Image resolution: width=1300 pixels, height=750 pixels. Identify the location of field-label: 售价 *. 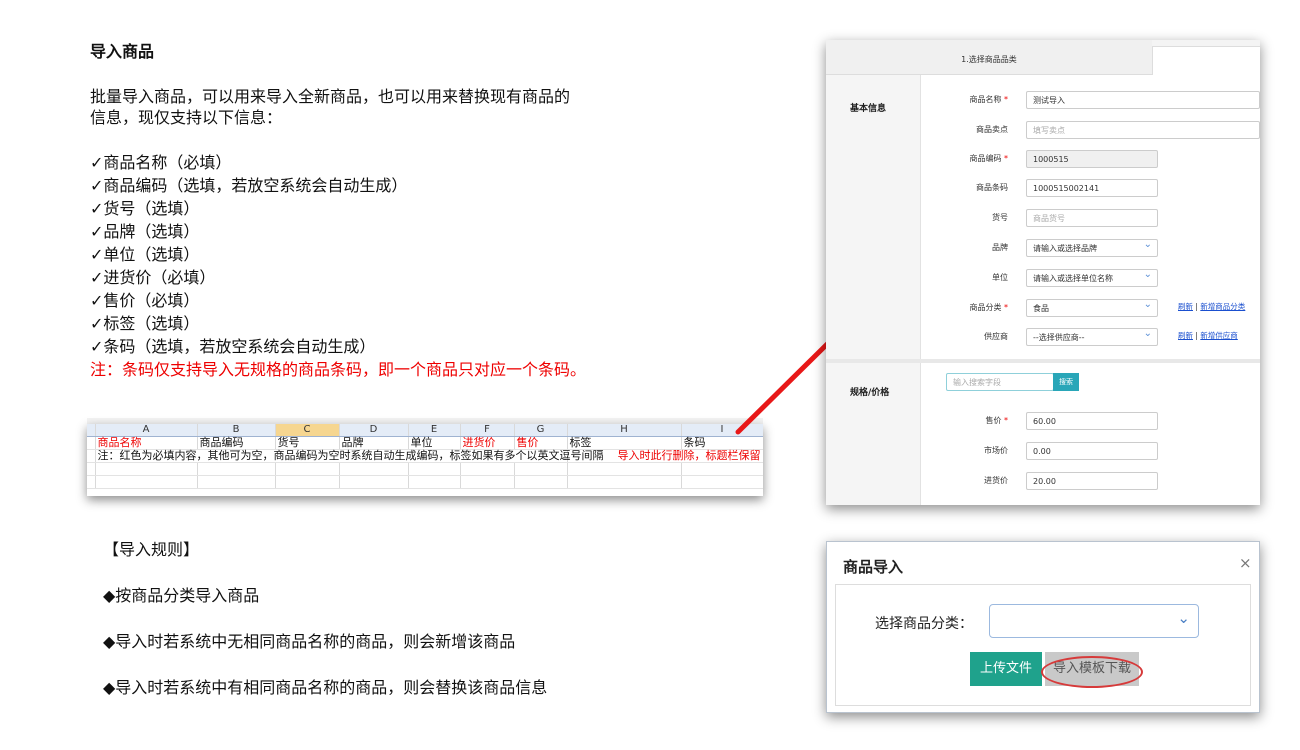
(996, 420).